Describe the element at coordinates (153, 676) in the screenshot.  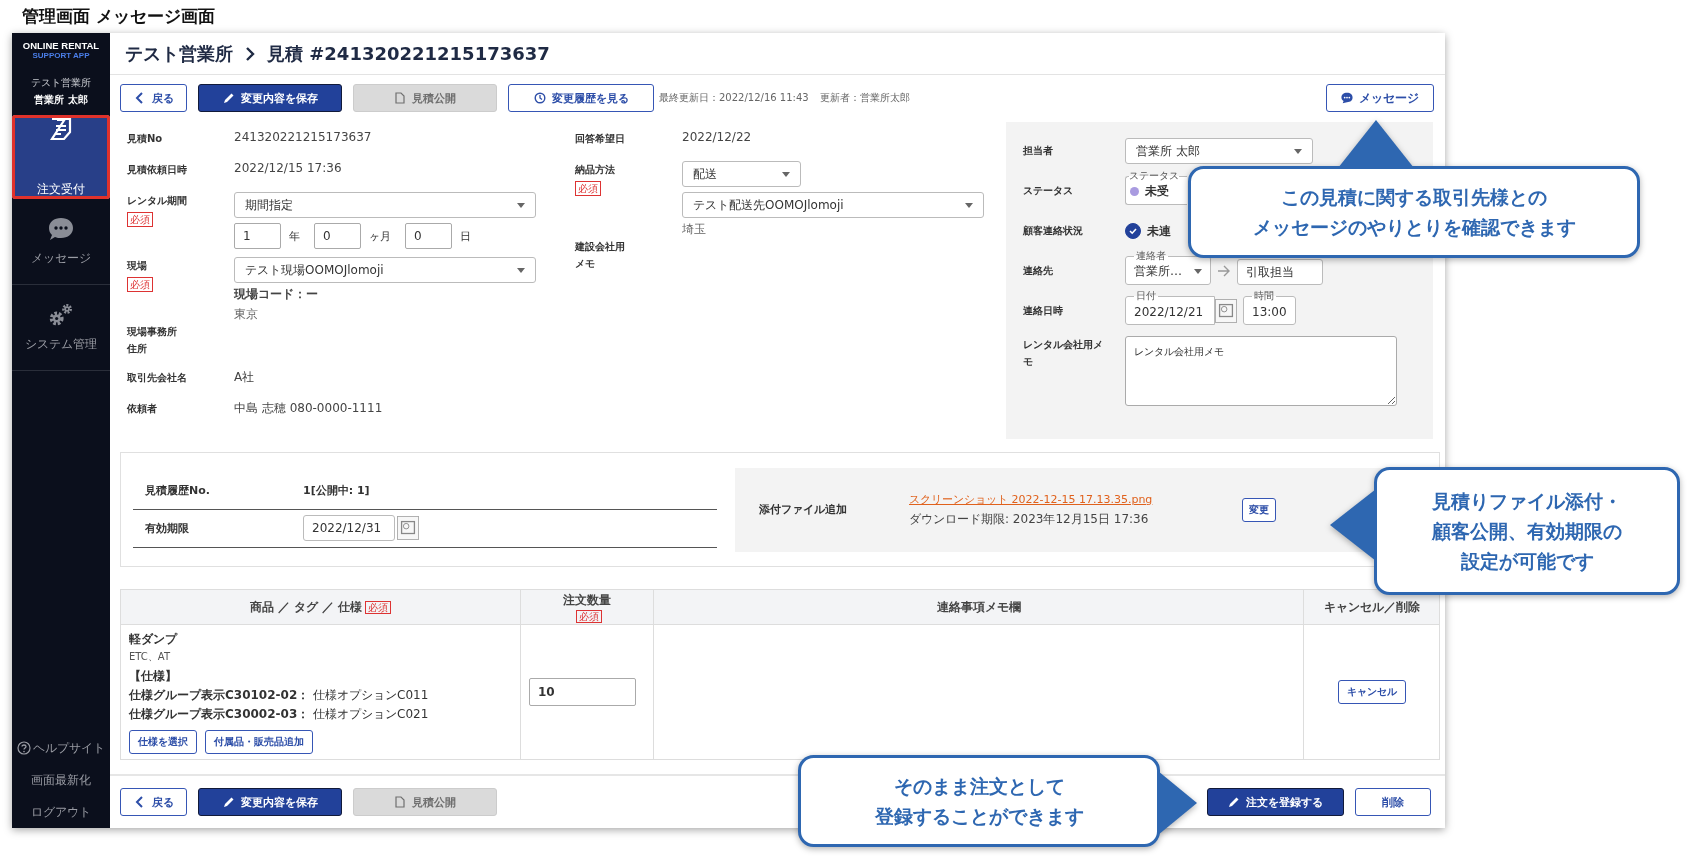
I see `spec-heading: 【仕様】` at that location.